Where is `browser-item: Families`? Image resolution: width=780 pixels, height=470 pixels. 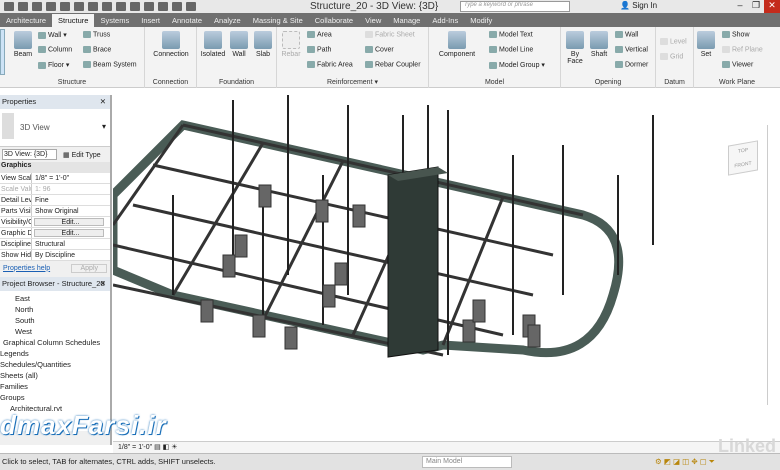
browser-item: Families is located at coordinates (55, 386).